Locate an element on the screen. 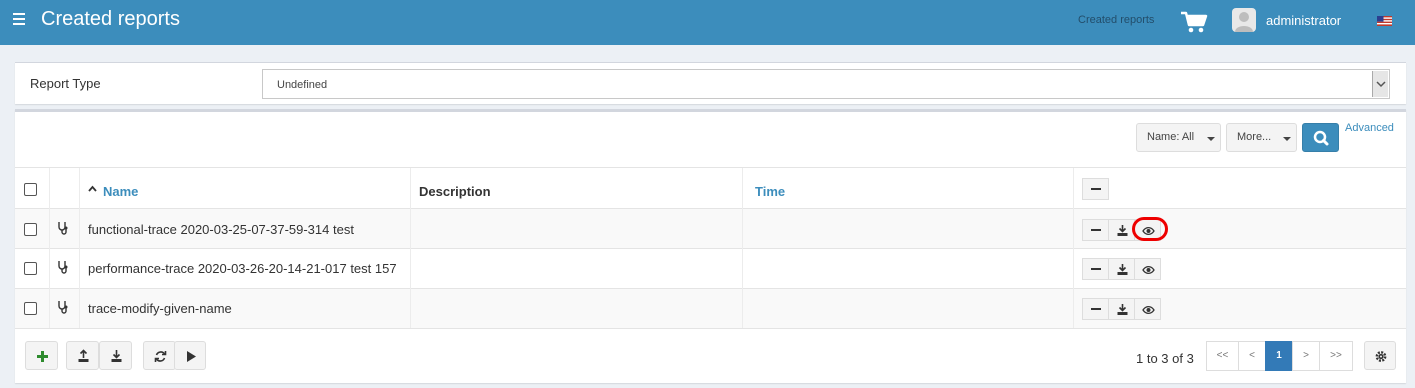 This screenshot has height=388, width=1415. search-icon is located at coordinates (1321, 138).